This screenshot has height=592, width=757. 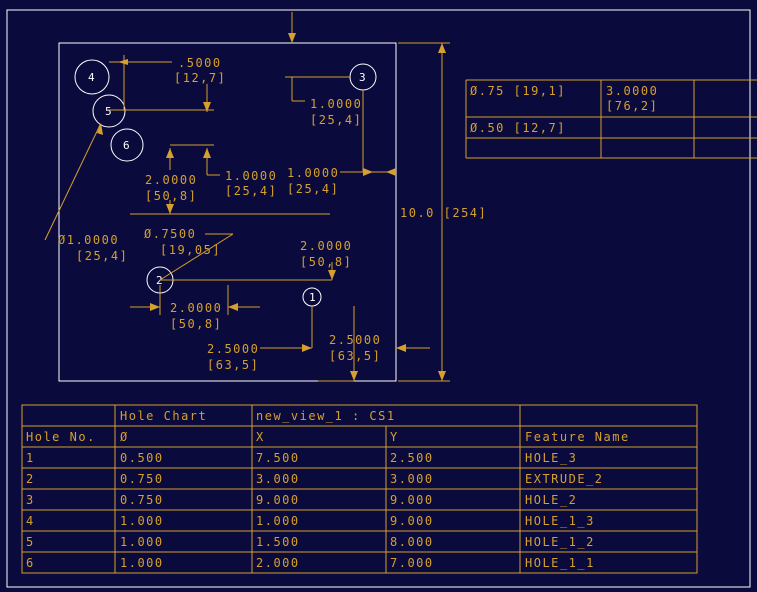 I want to click on header-y: Y, so click(x=394, y=437).